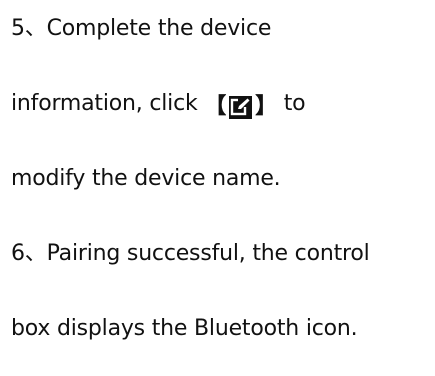 Image resolution: width=435 pixels, height=376 pixels. I want to click on edit-button-reference: 【 】, so click(240, 107).